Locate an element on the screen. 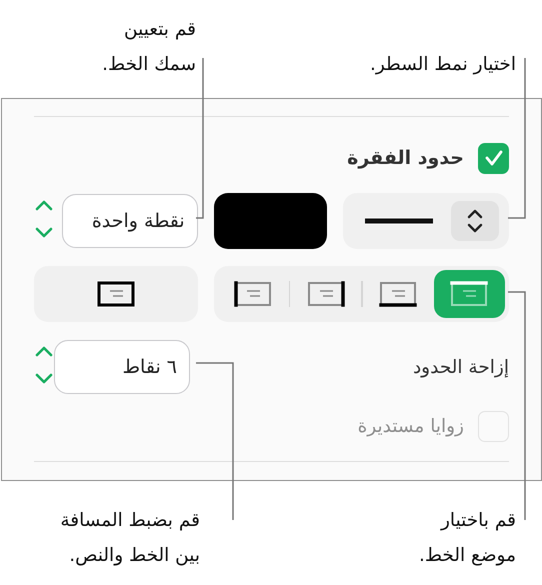 This screenshot has width=542, height=585. checkmark-icon is located at coordinates (494, 158).